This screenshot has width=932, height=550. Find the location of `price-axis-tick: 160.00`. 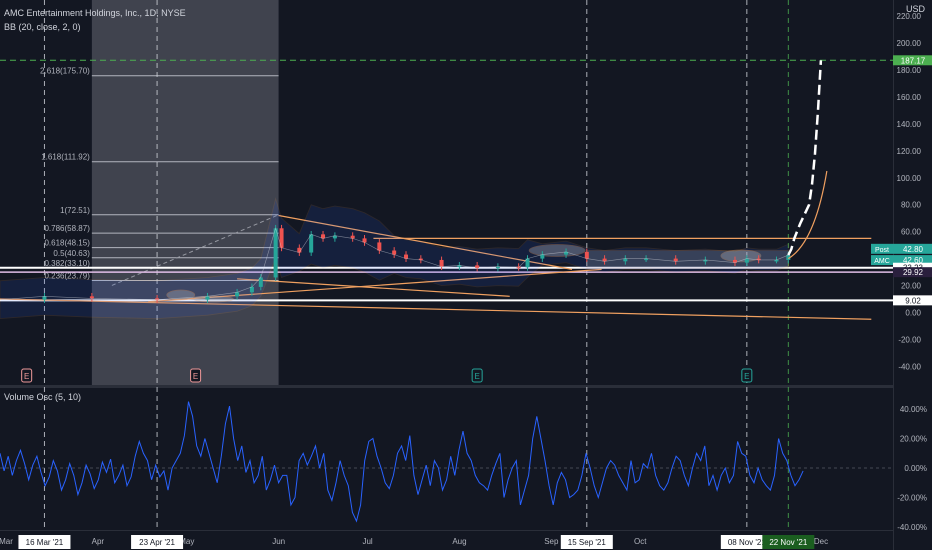

price-axis-tick: 160.00 is located at coordinates (909, 97).